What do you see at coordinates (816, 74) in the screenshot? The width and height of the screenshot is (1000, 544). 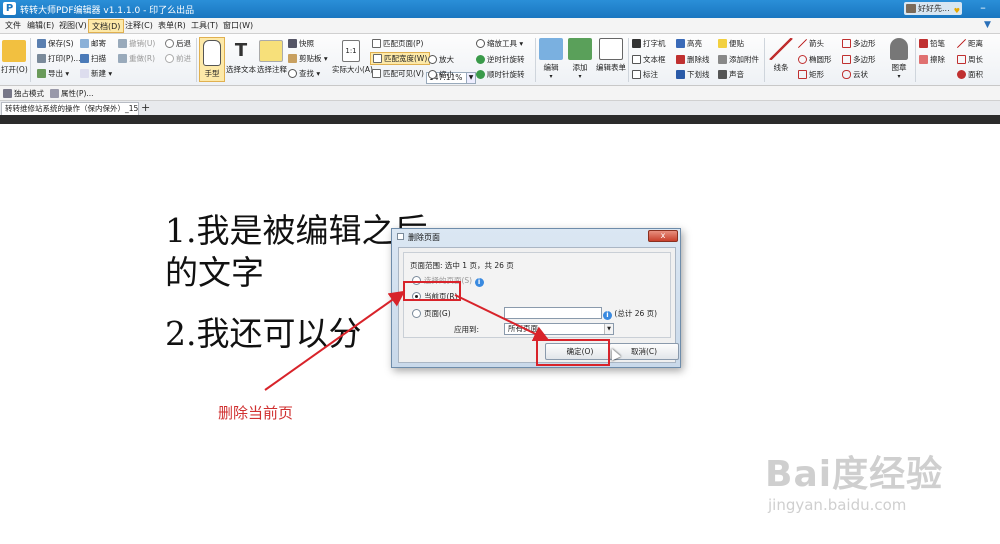 I see `rectangle-label: 矩形` at bounding box center [816, 74].